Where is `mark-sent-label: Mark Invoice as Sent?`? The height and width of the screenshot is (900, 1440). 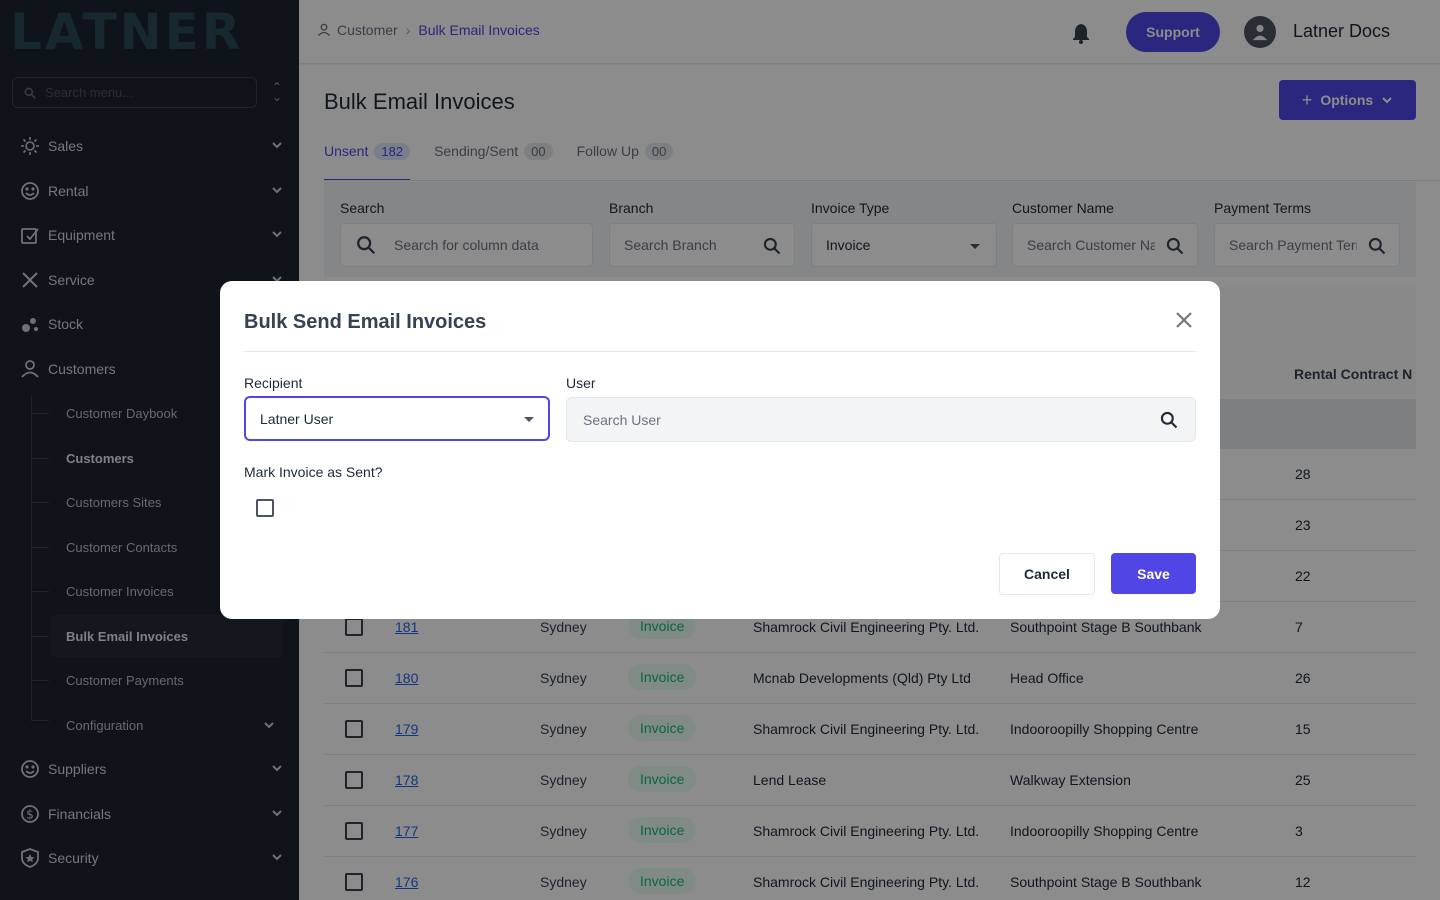
mark-sent-label: Mark Invoice as Sent? is located at coordinates (313, 472).